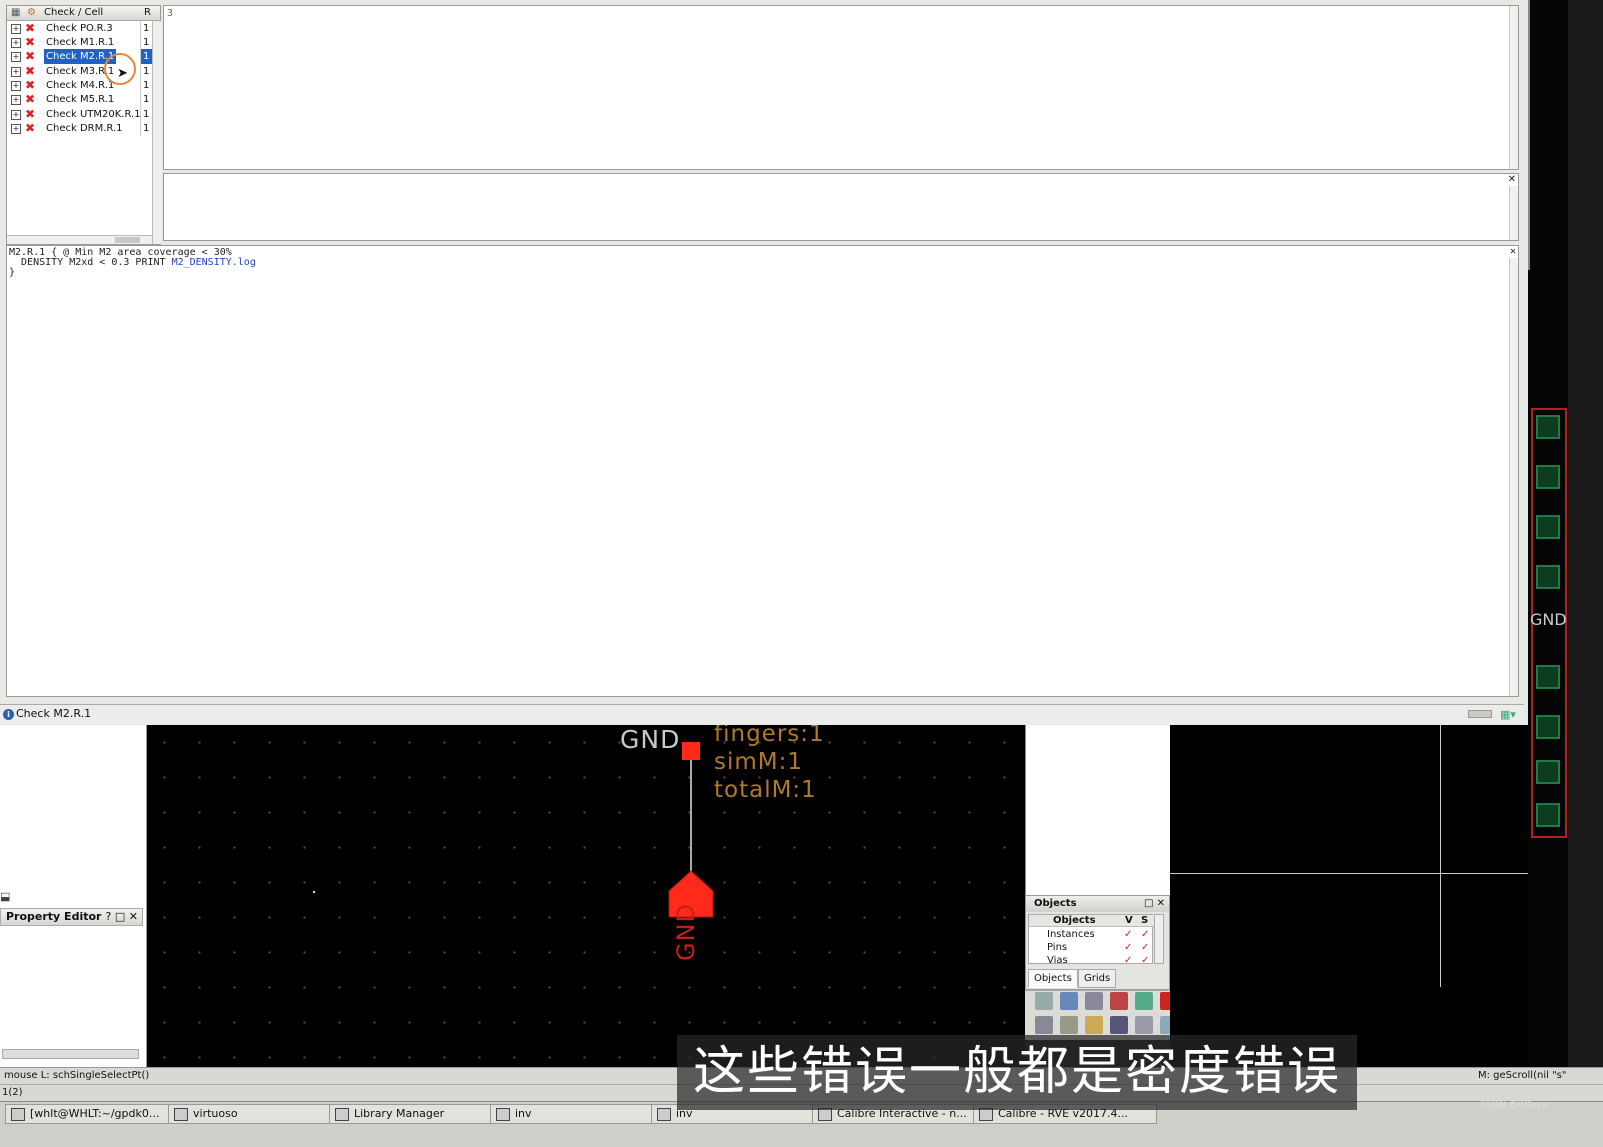 The height and width of the screenshot is (1147, 1603). I want to click on taskbar-item-inv: inv, so click(582, 1114).